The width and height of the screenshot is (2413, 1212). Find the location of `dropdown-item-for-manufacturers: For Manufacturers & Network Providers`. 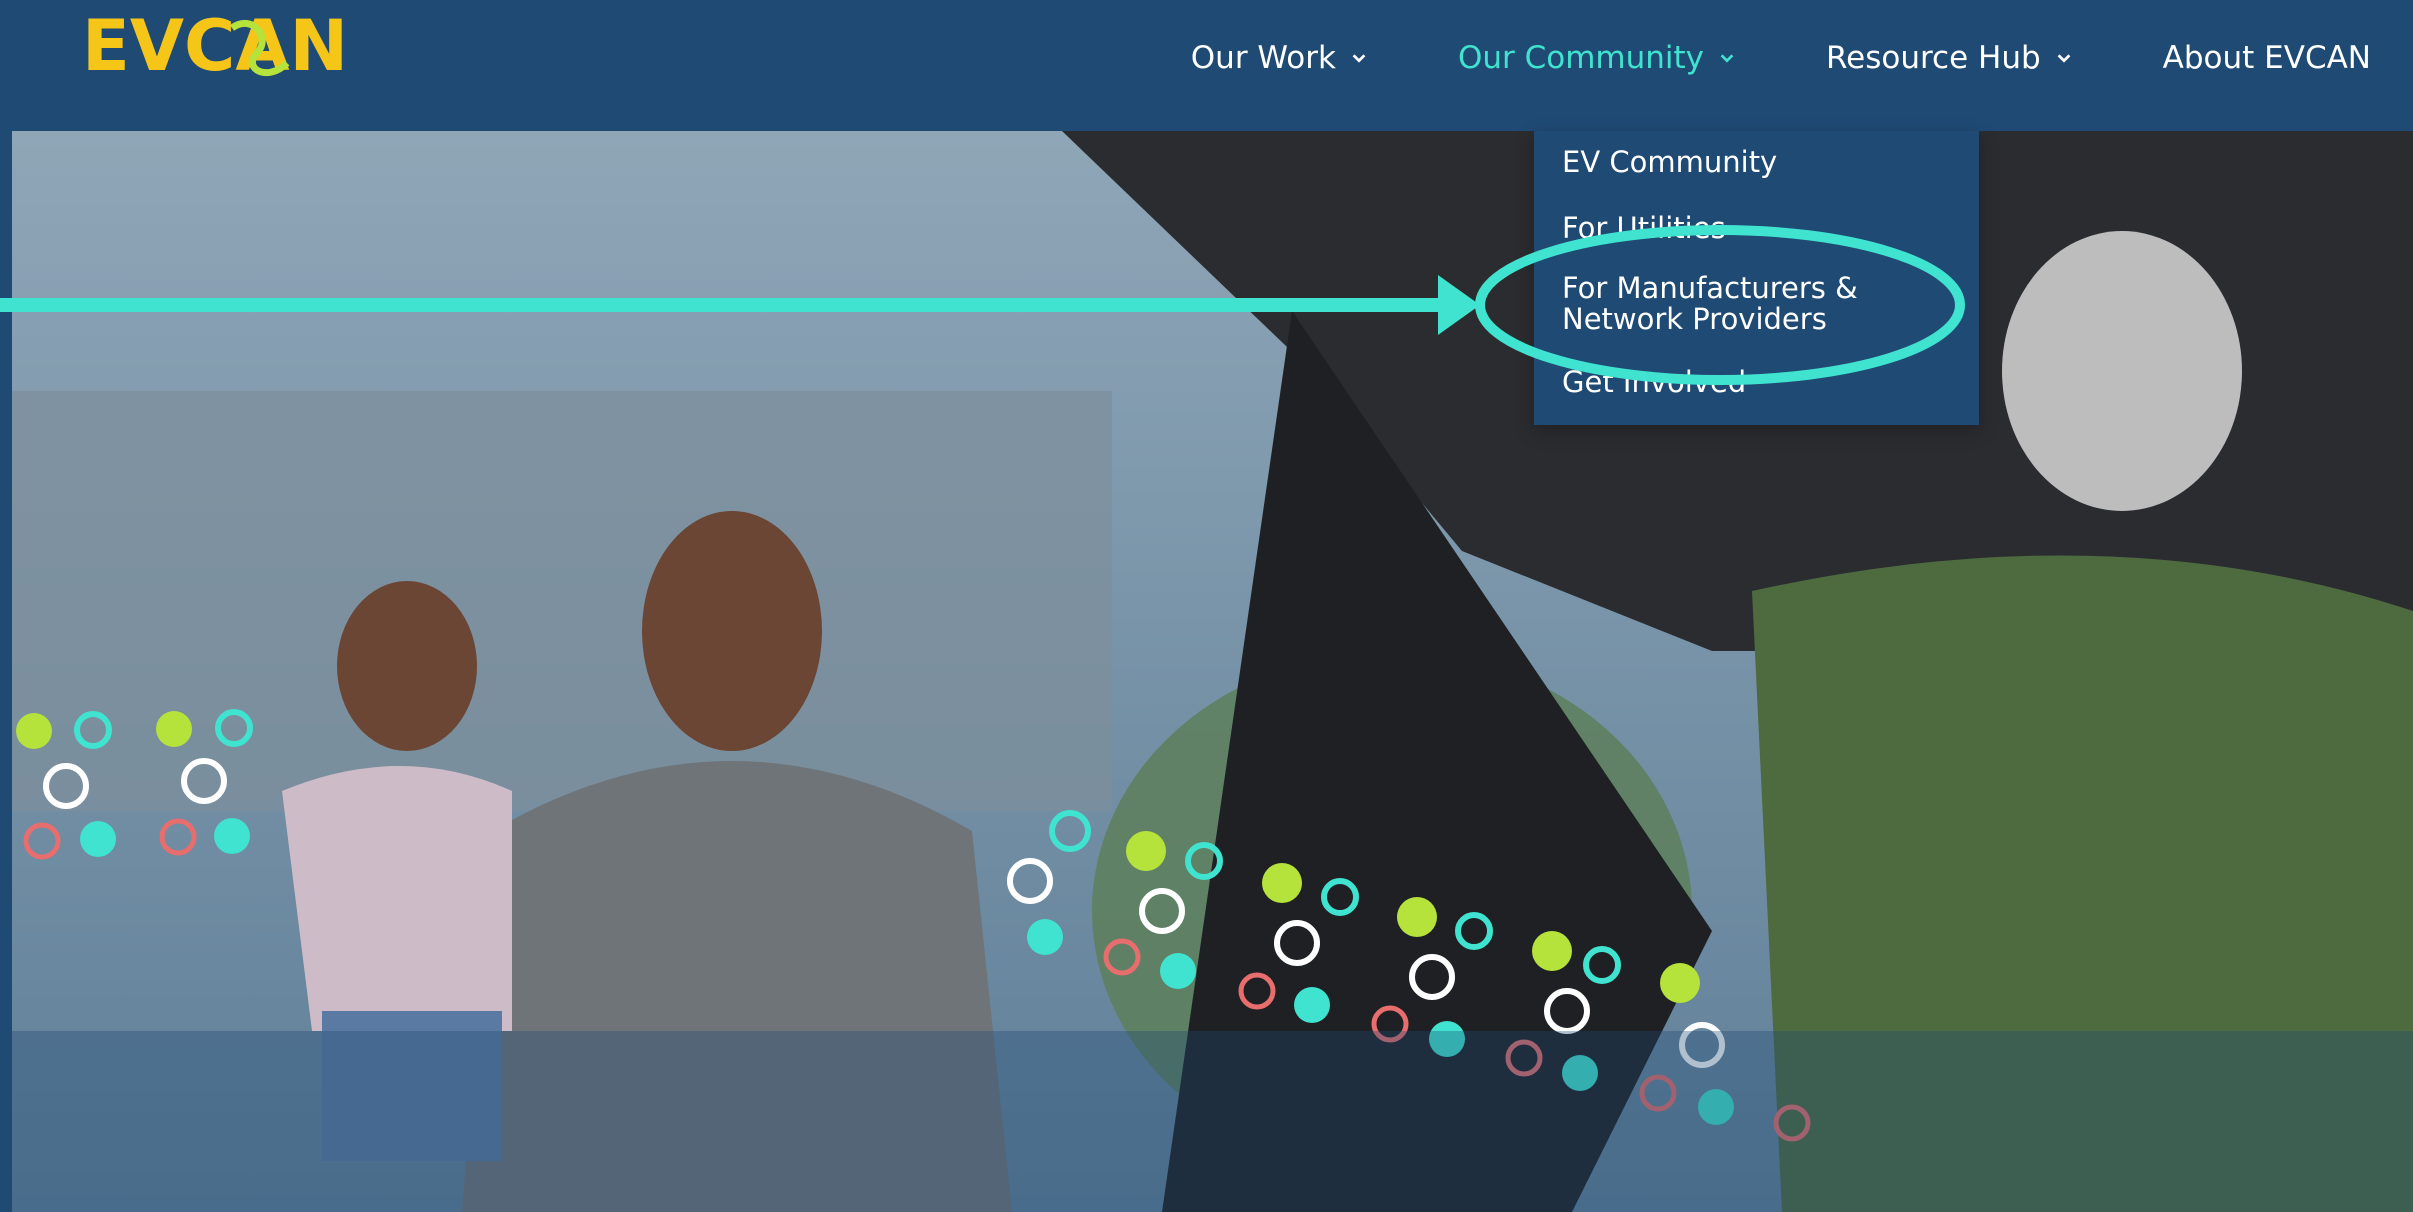

dropdown-item-for-manufacturers: For Manufacturers & Network Providers is located at coordinates (1762, 304).